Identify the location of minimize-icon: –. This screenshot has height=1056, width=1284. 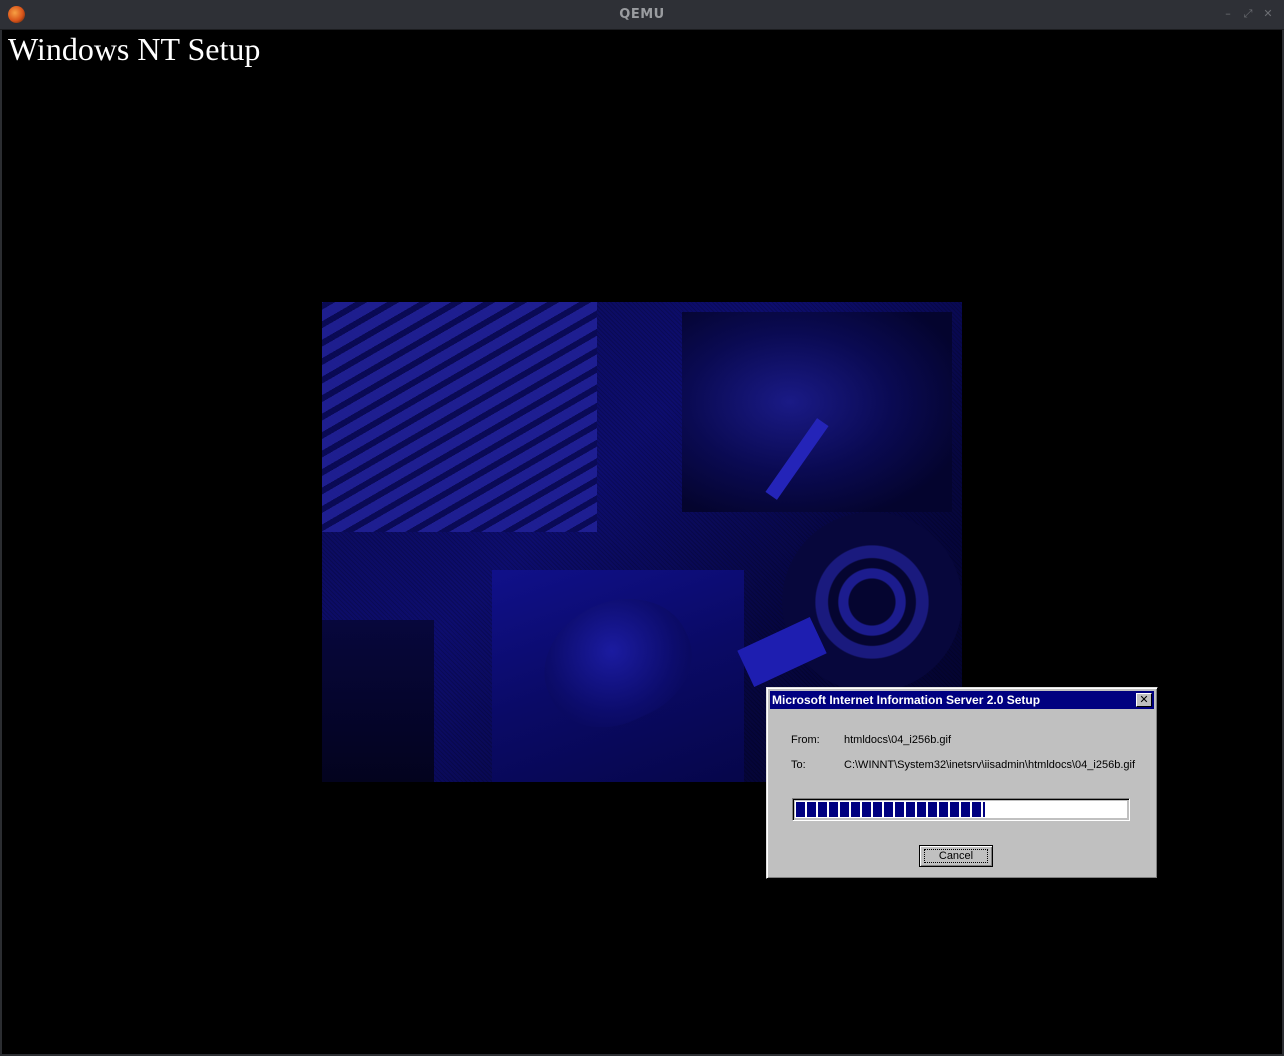
(1228, 14).